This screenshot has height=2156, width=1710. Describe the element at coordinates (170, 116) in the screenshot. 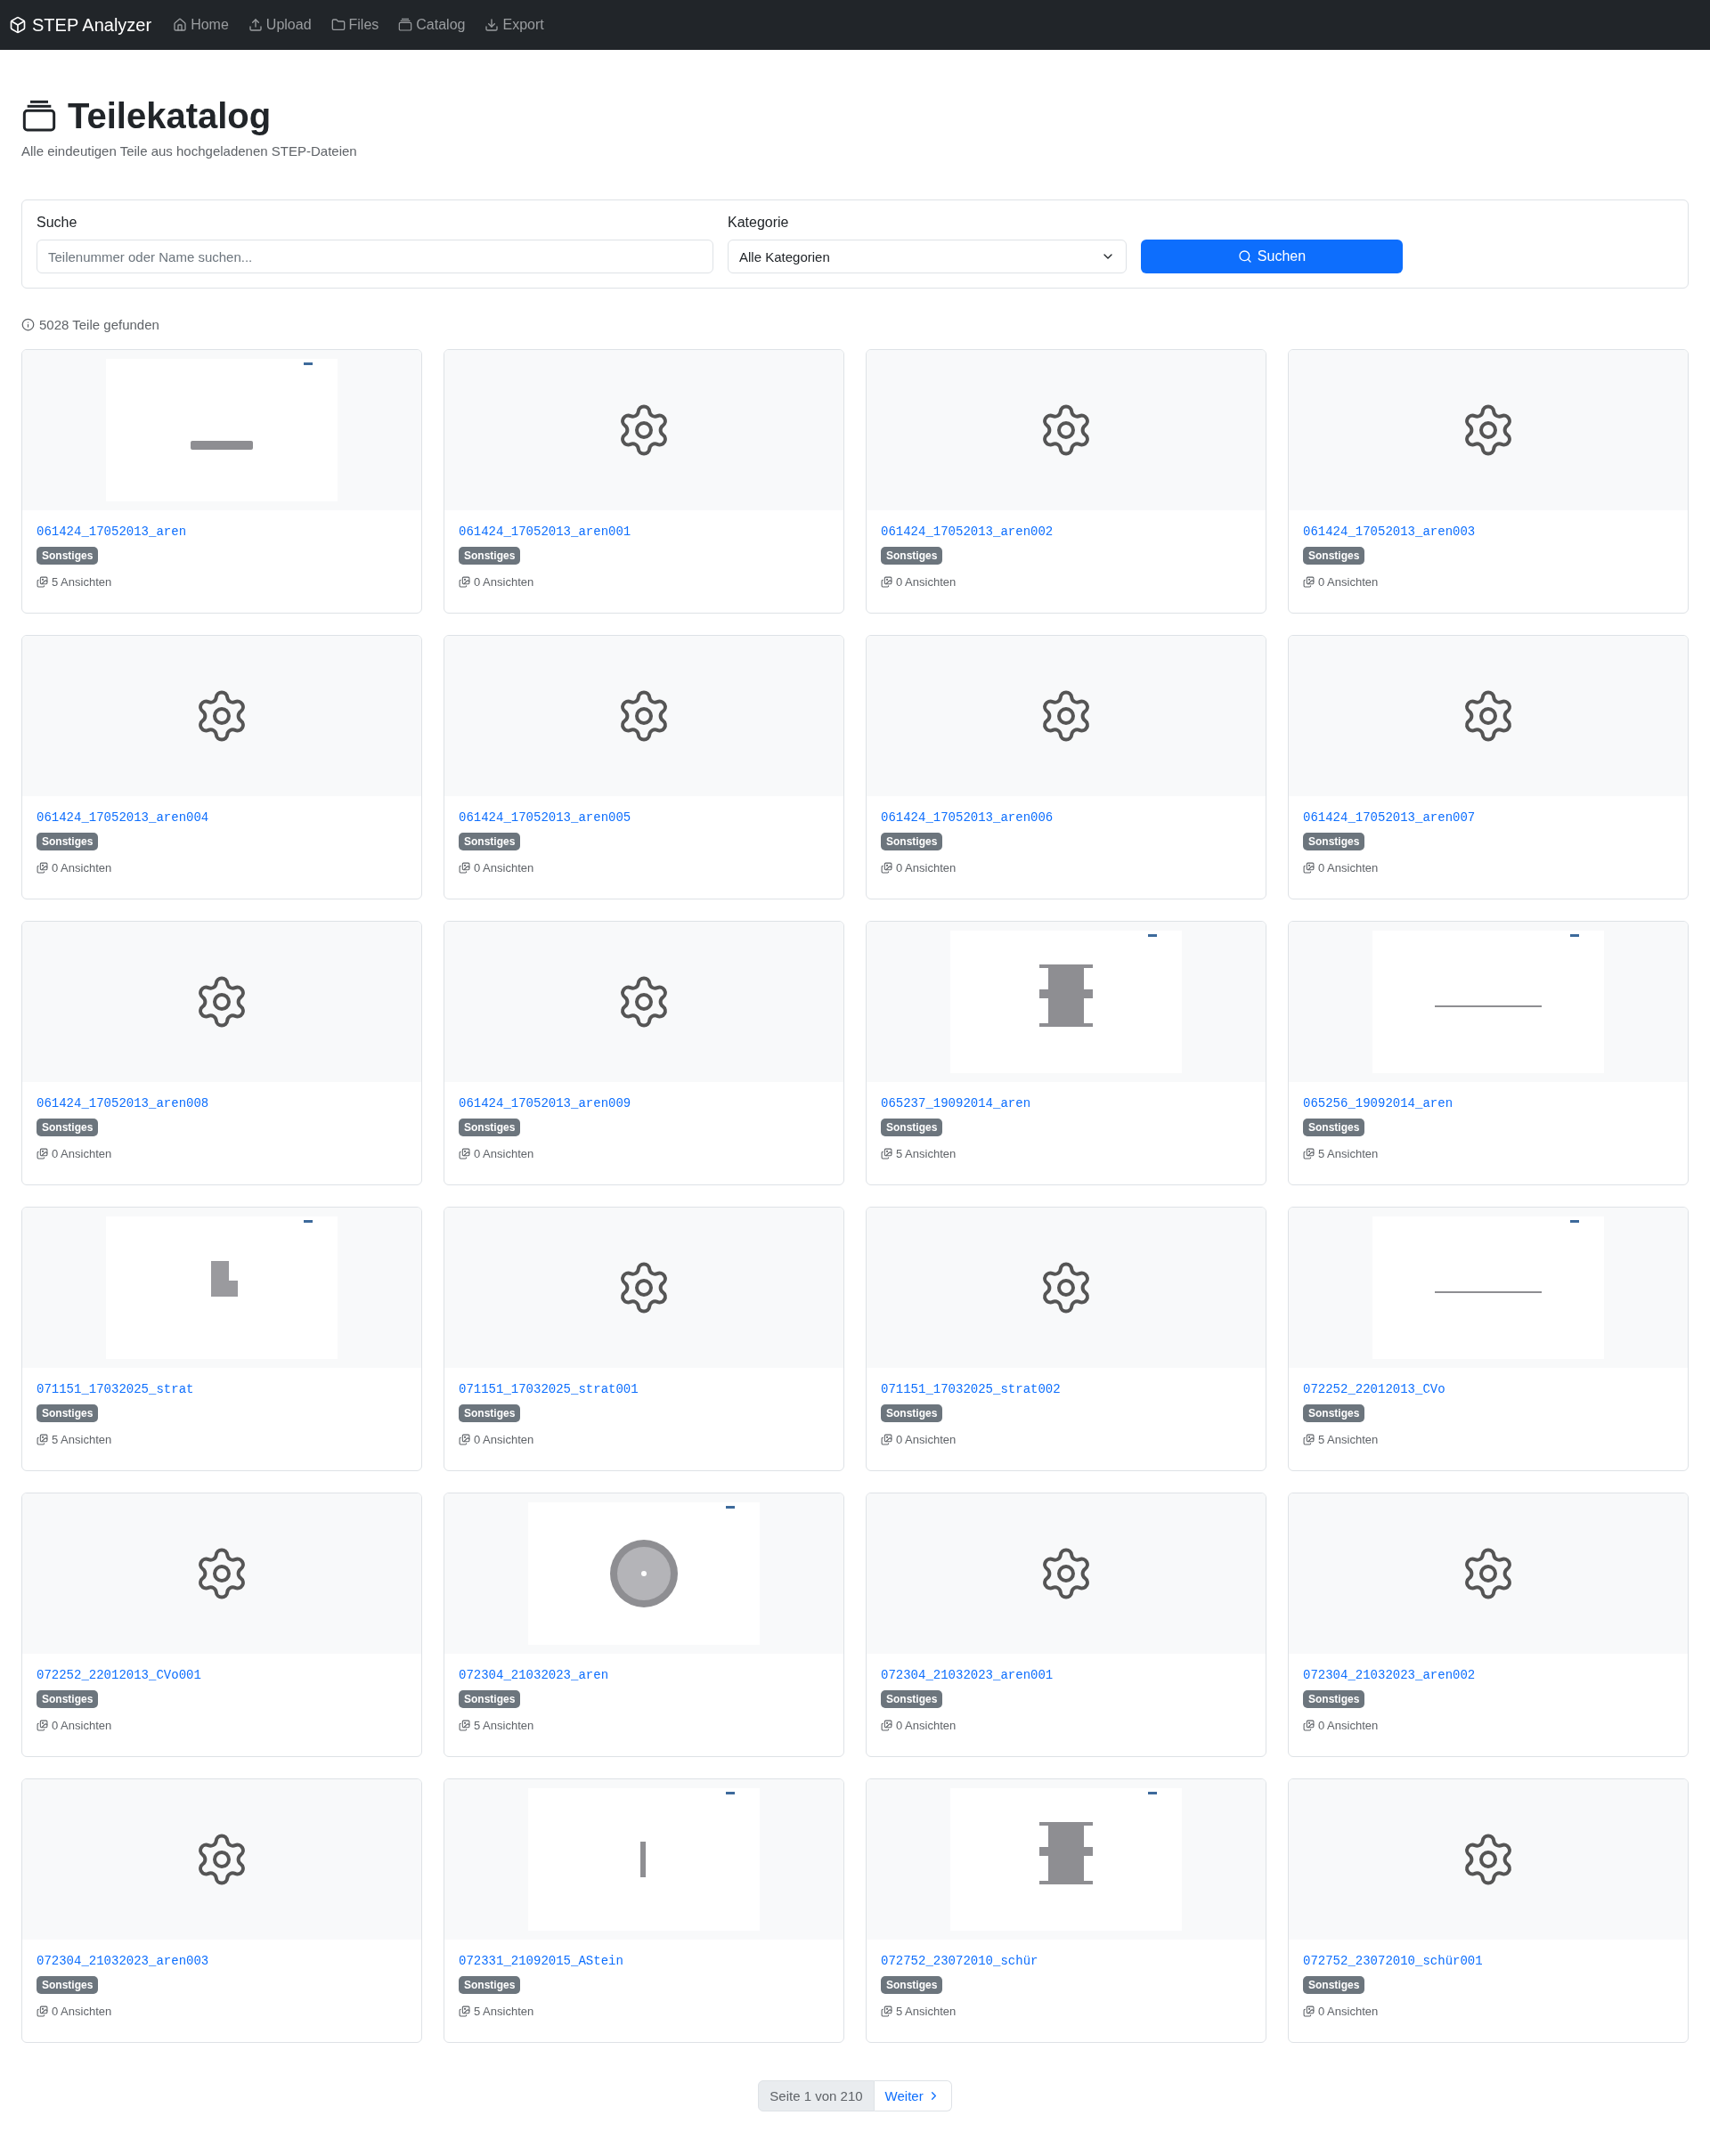

I see `page-title: Teilekatalog` at that location.